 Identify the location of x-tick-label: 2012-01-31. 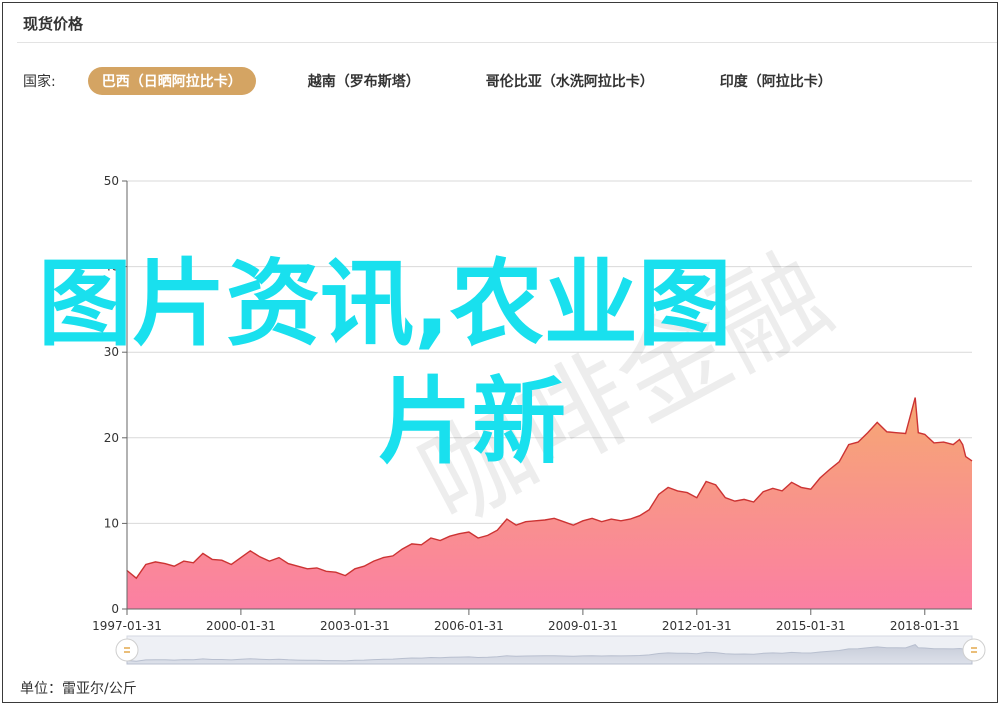
(697, 626).